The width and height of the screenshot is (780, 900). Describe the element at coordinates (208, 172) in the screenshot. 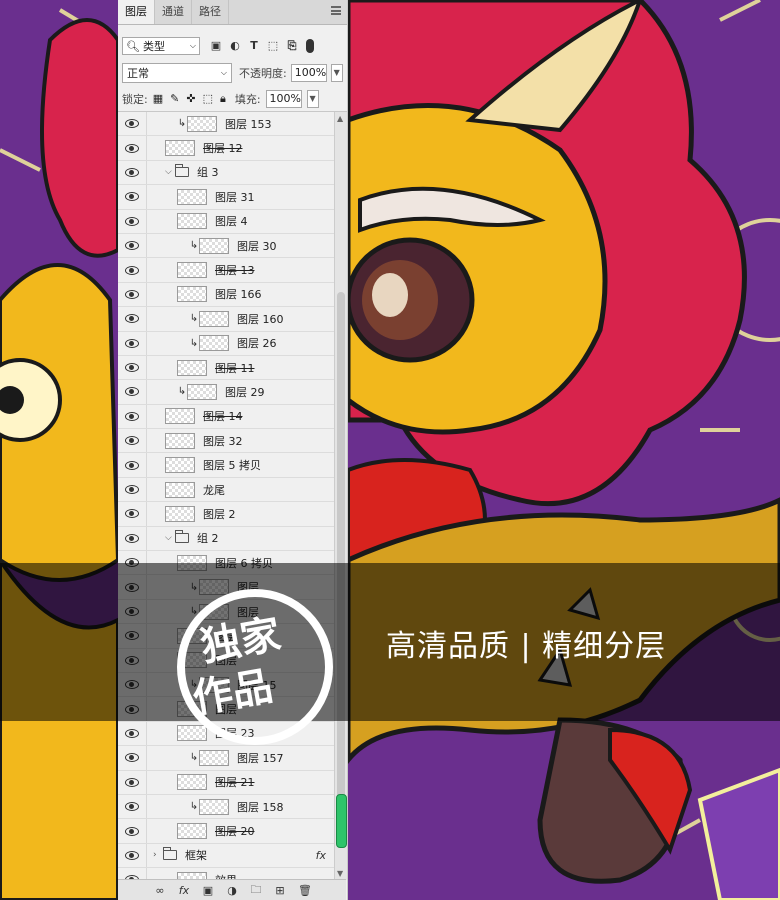

I see `layer-name: 组 3` at that location.